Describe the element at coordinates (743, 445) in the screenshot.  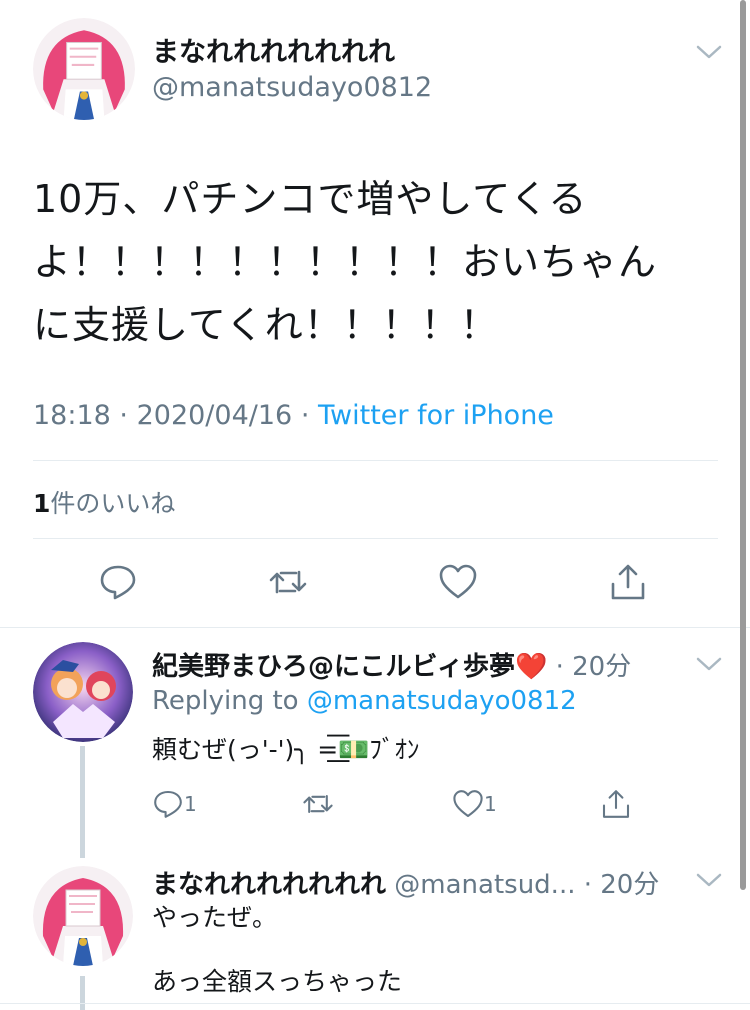
I see `scrollbar` at that location.